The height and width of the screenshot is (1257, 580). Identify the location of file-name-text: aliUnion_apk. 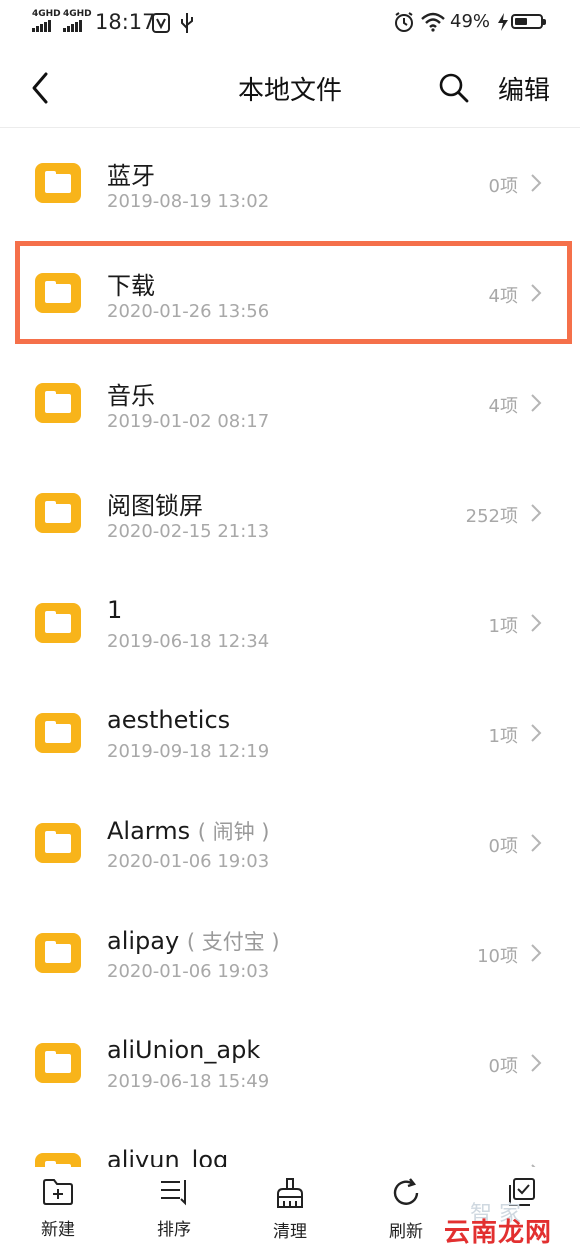
(184, 1050).